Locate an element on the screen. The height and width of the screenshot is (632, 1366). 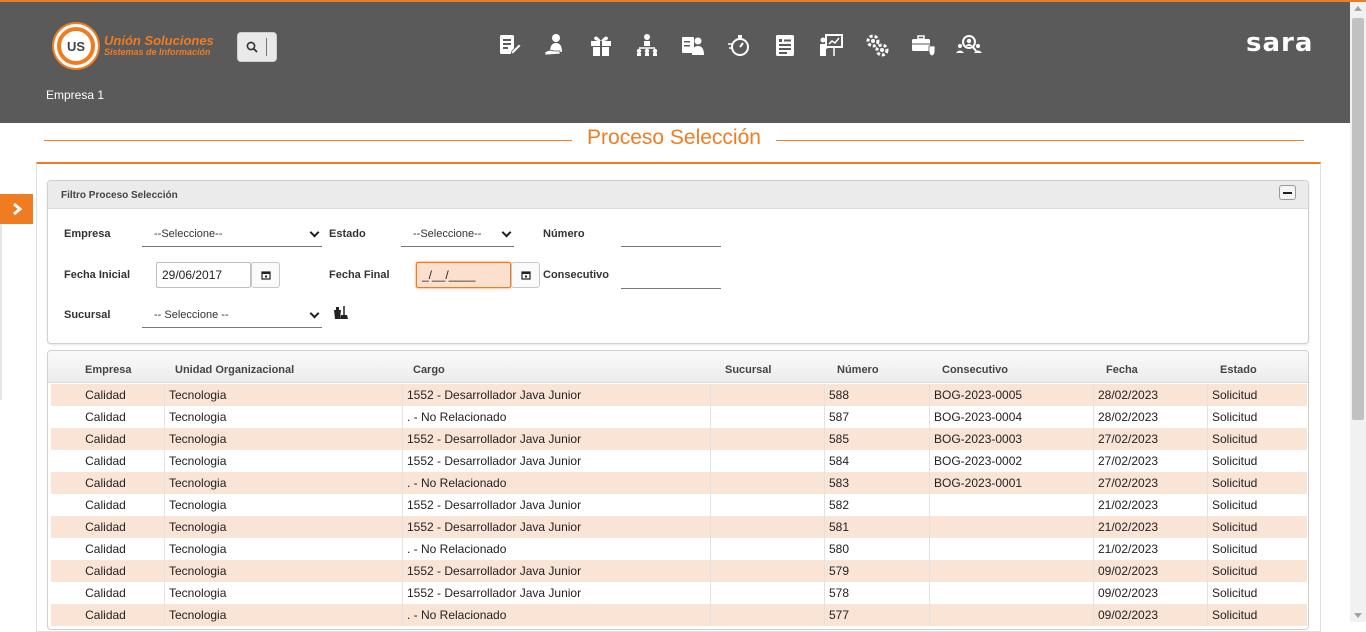
column-header-unidad: Unidad Organizacional is located at coordinates (234, 370).